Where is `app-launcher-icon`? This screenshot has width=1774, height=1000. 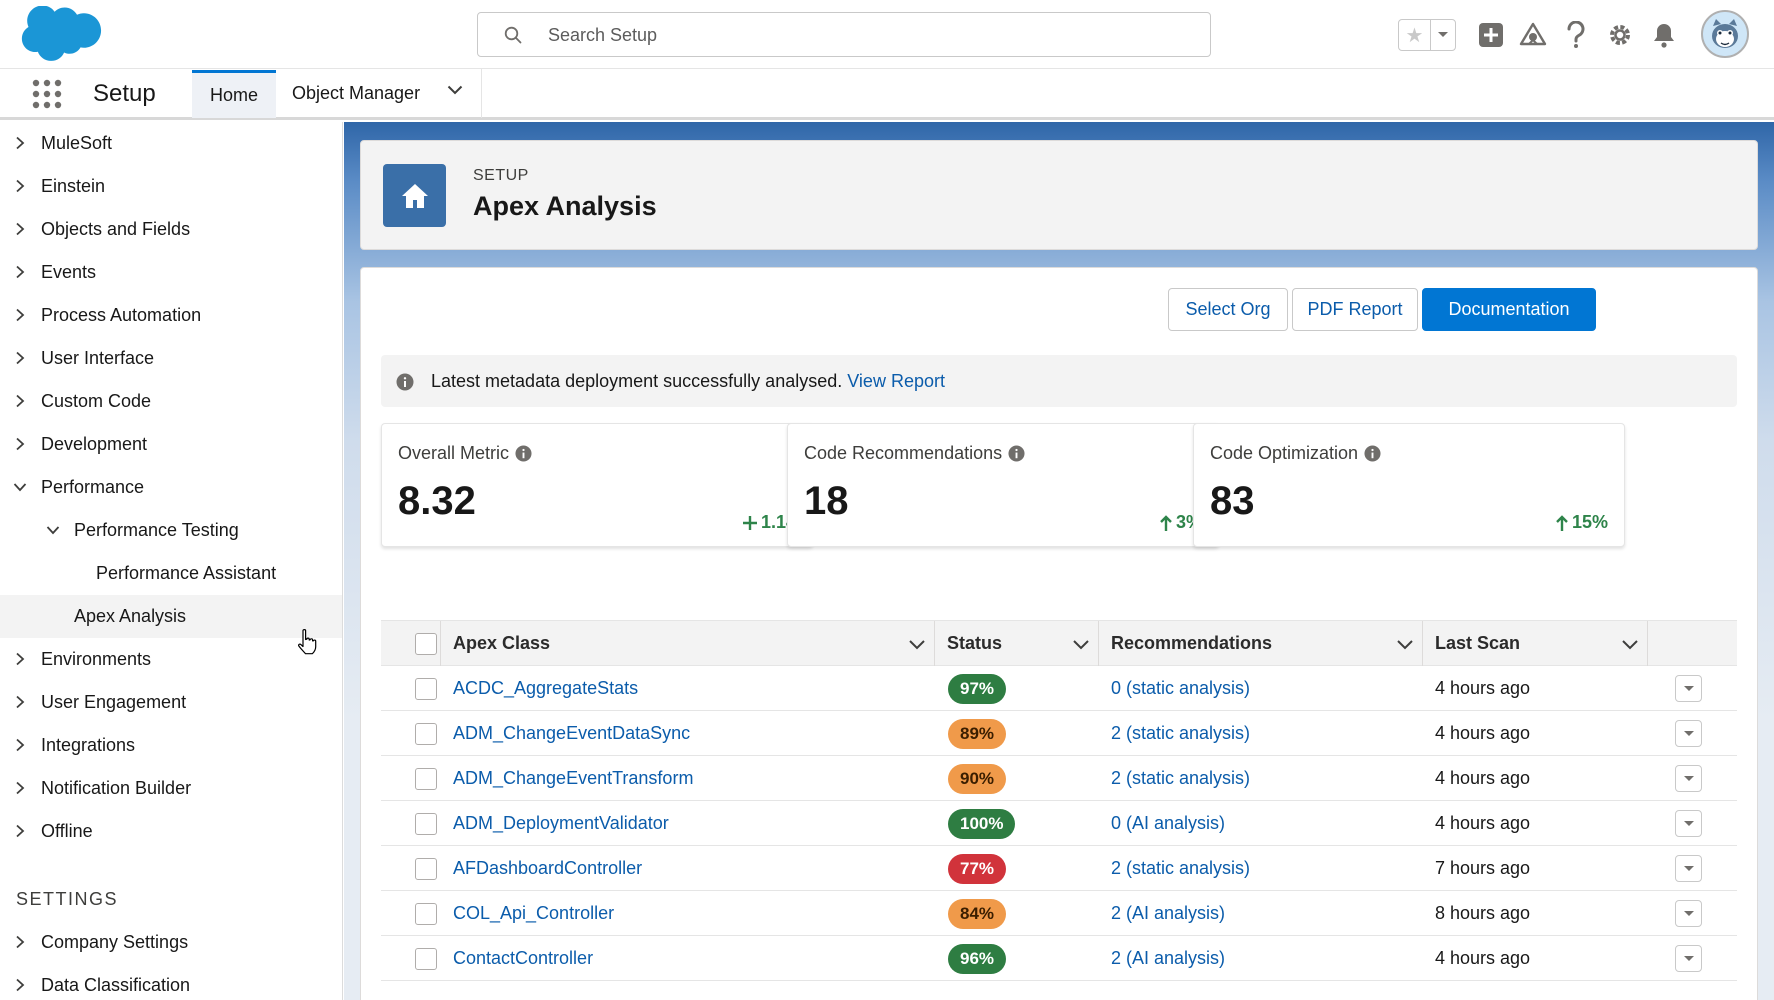
app-launcher-icon is located at coordinates (47, 94).